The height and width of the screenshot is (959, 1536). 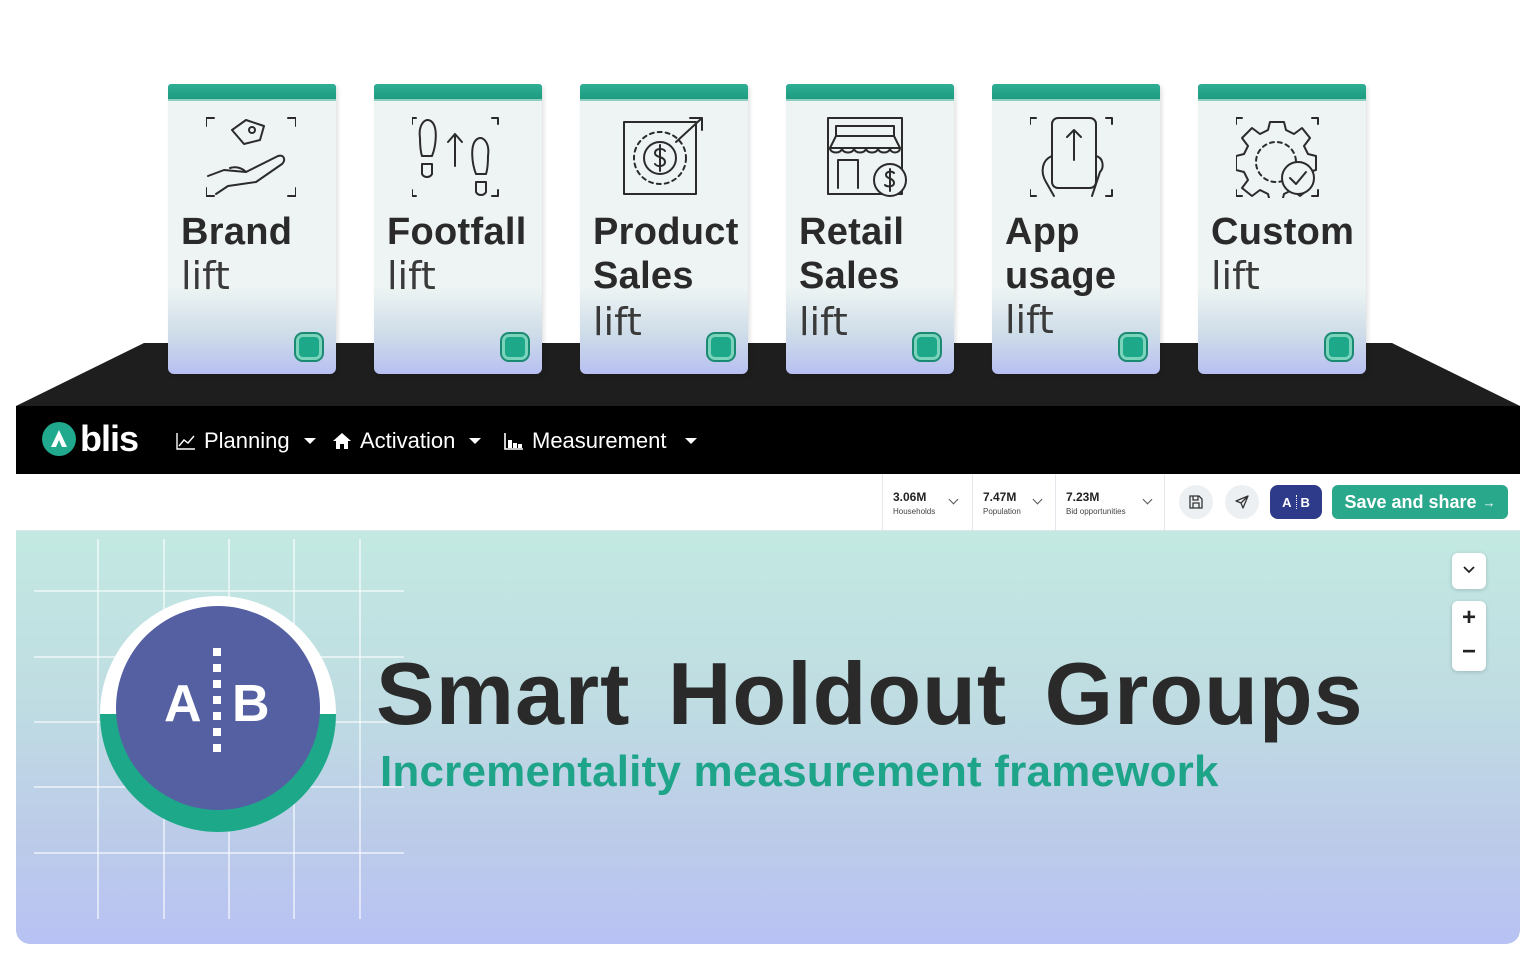 I want to click on blis-logo: blis, so click(x=90, y=438).